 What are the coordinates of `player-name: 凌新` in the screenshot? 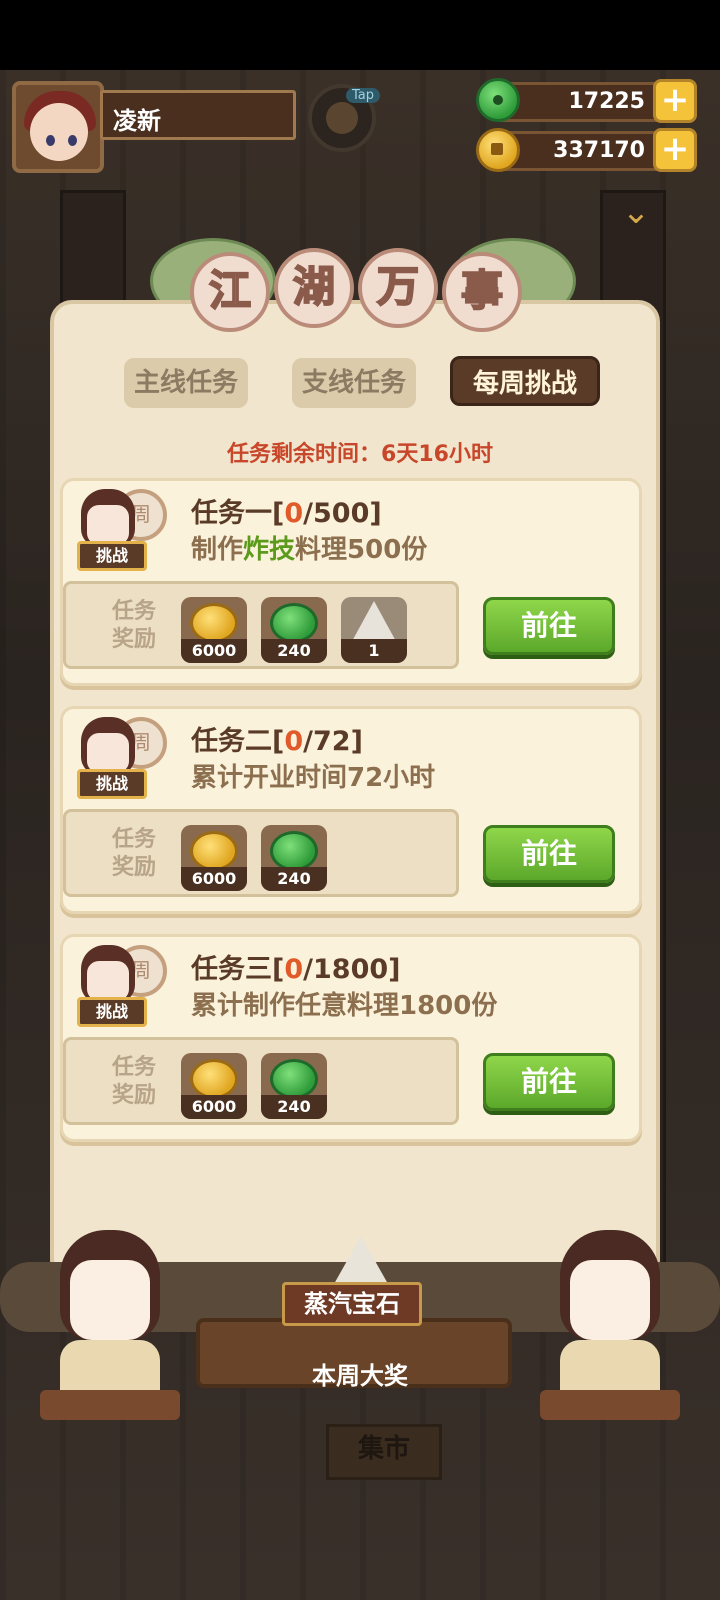 It's located at (137, 121).